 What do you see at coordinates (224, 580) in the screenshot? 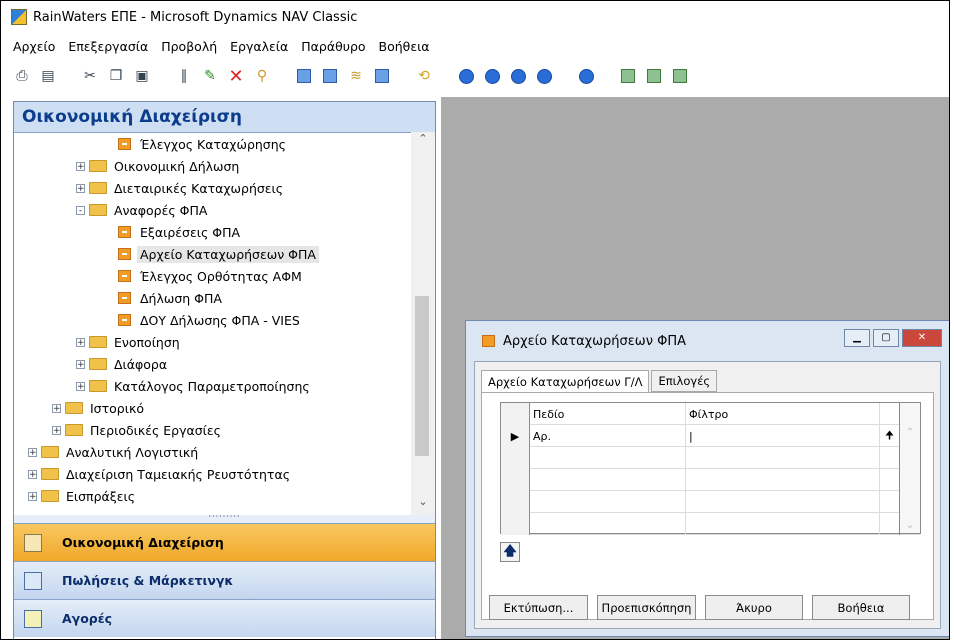
I see `nav-button-sales-marketing: Πωλήσεις & Μάρκετινγκ` at bounding box center [224, 580].